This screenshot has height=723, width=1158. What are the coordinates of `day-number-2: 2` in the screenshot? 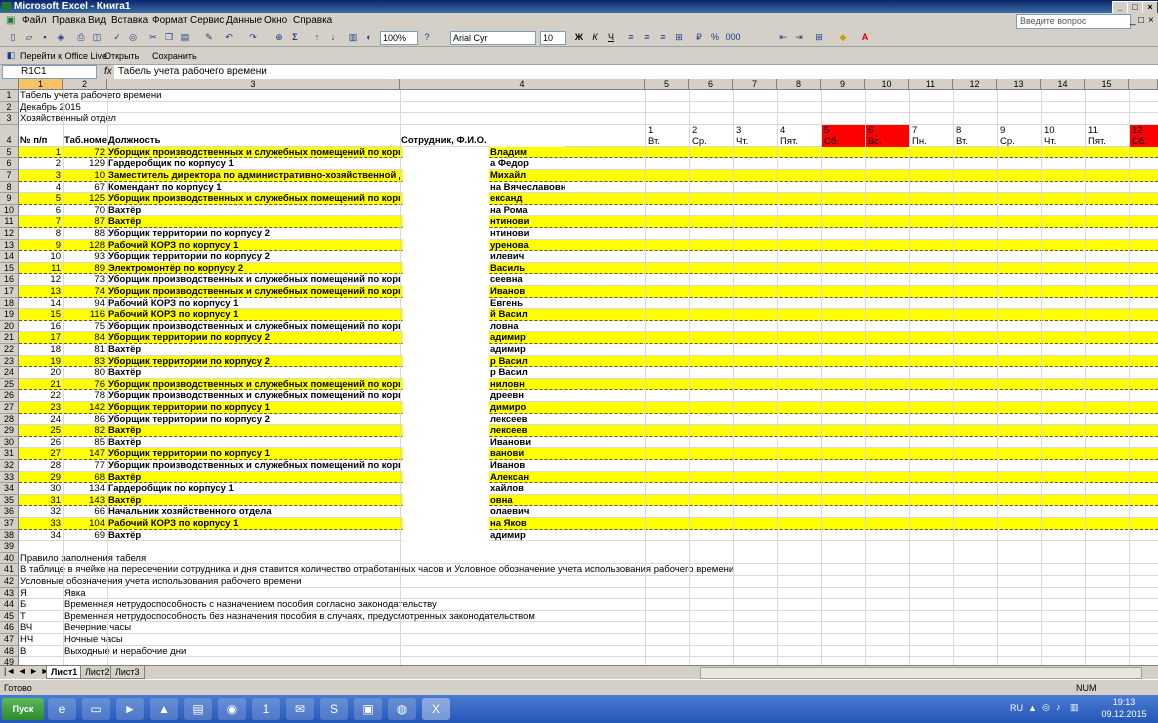 It's located at (712, 130).